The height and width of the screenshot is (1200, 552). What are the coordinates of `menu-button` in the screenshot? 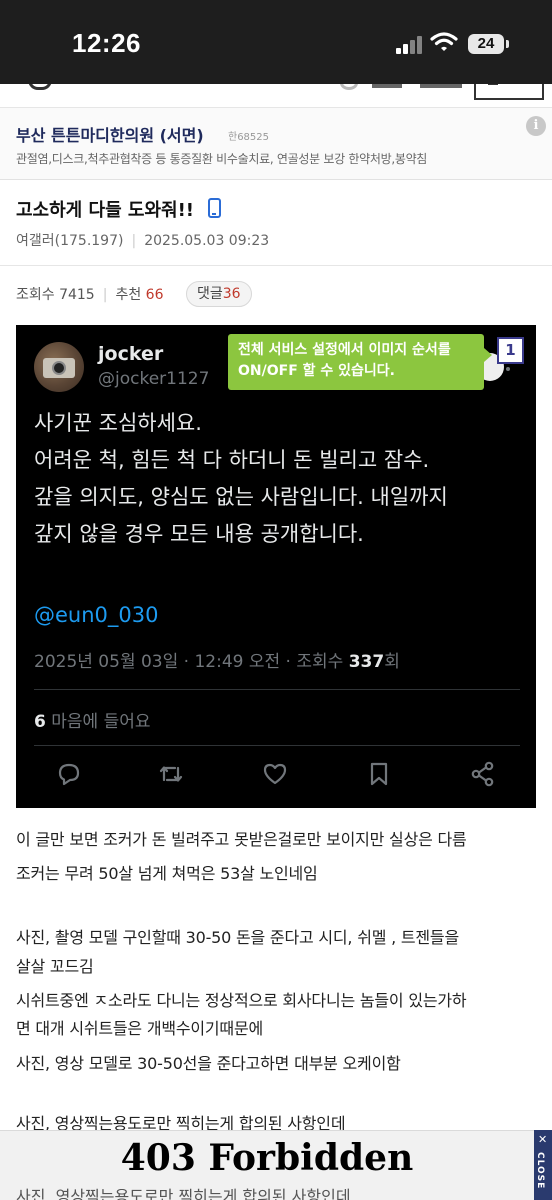 It's located at (509, 92).